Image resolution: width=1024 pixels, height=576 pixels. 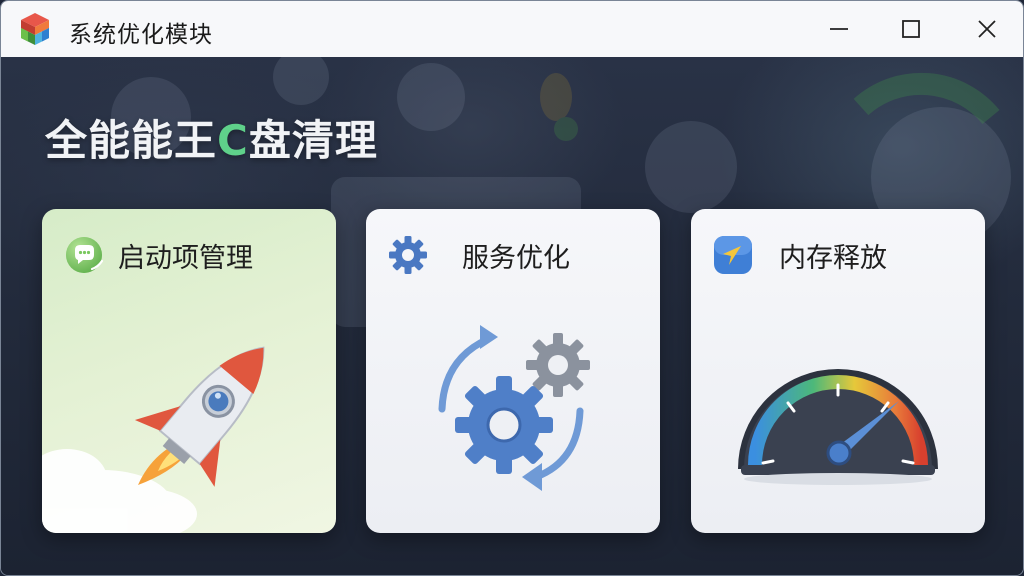 I want to click on compass-arrow-icon, so click(x=733, y=255).